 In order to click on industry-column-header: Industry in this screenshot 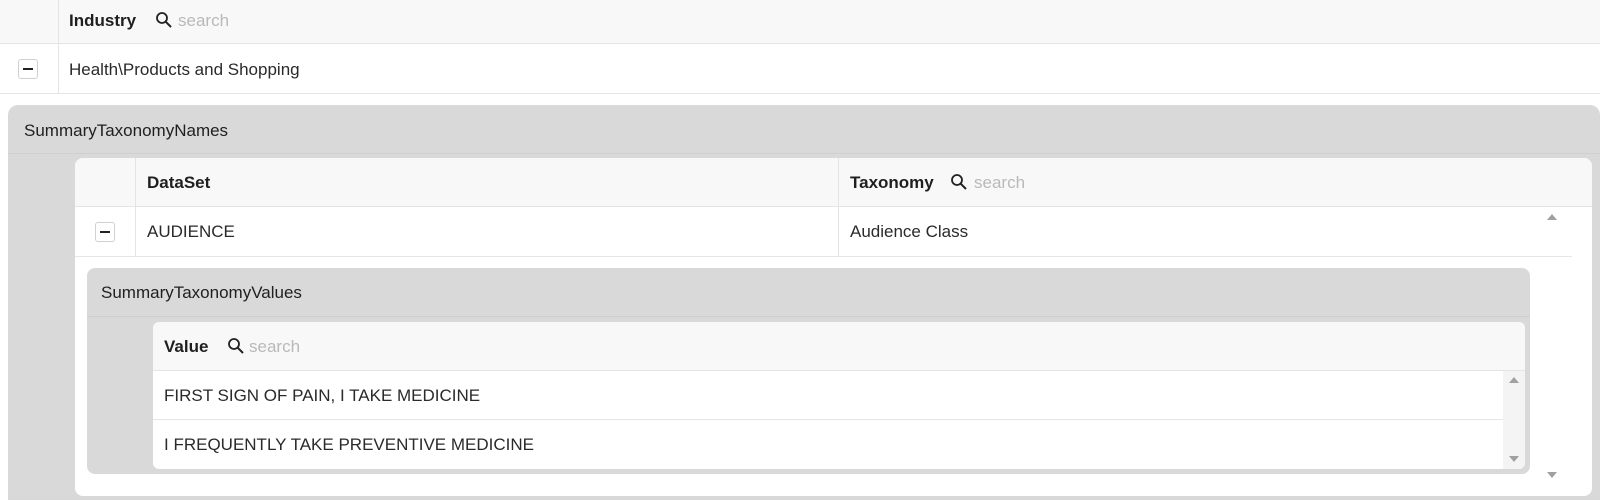, I will do `click(102, 21)`.